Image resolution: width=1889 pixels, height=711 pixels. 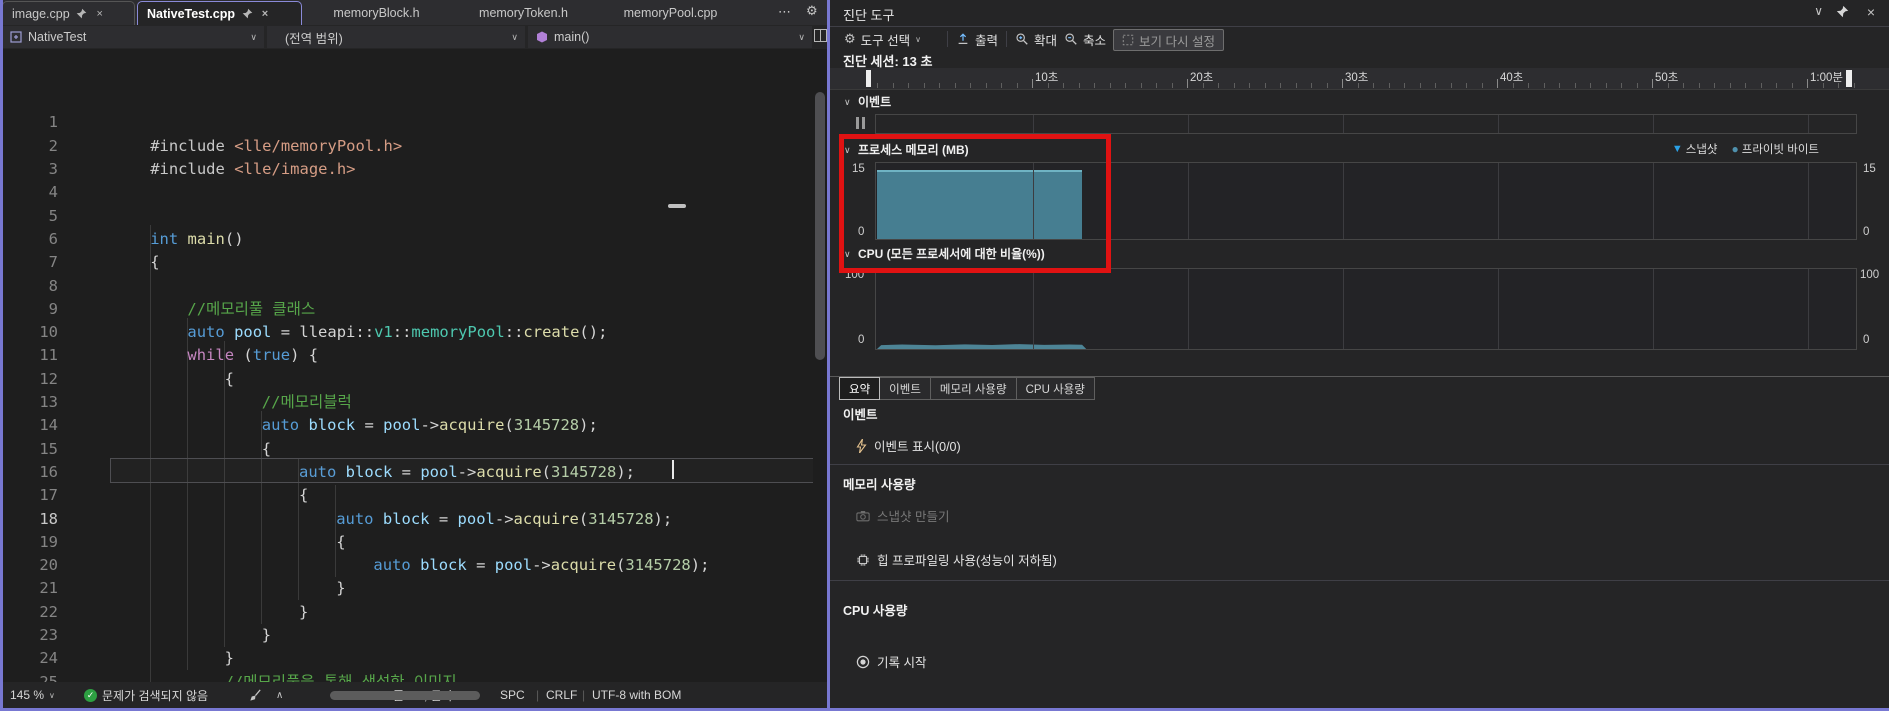 I want to click on zoom-out-button: 축소, so click(x=1085, y=39).